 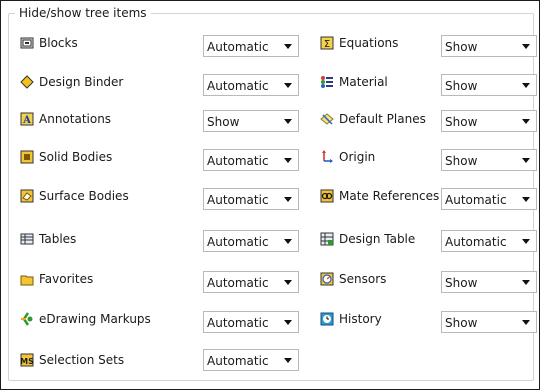 I want to click on tree-item-label: Tables, so click(x=58, y=239).